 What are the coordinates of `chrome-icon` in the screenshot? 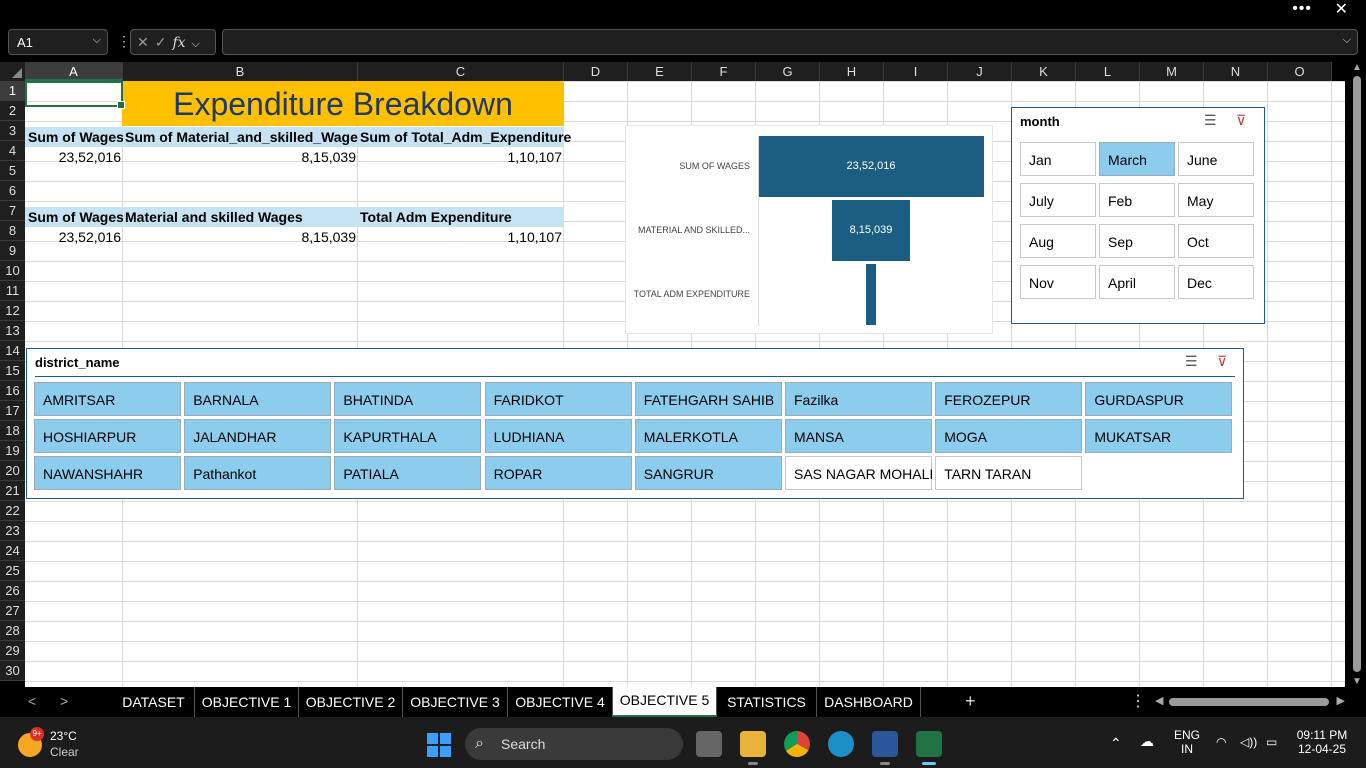 It's located at (797, 744).